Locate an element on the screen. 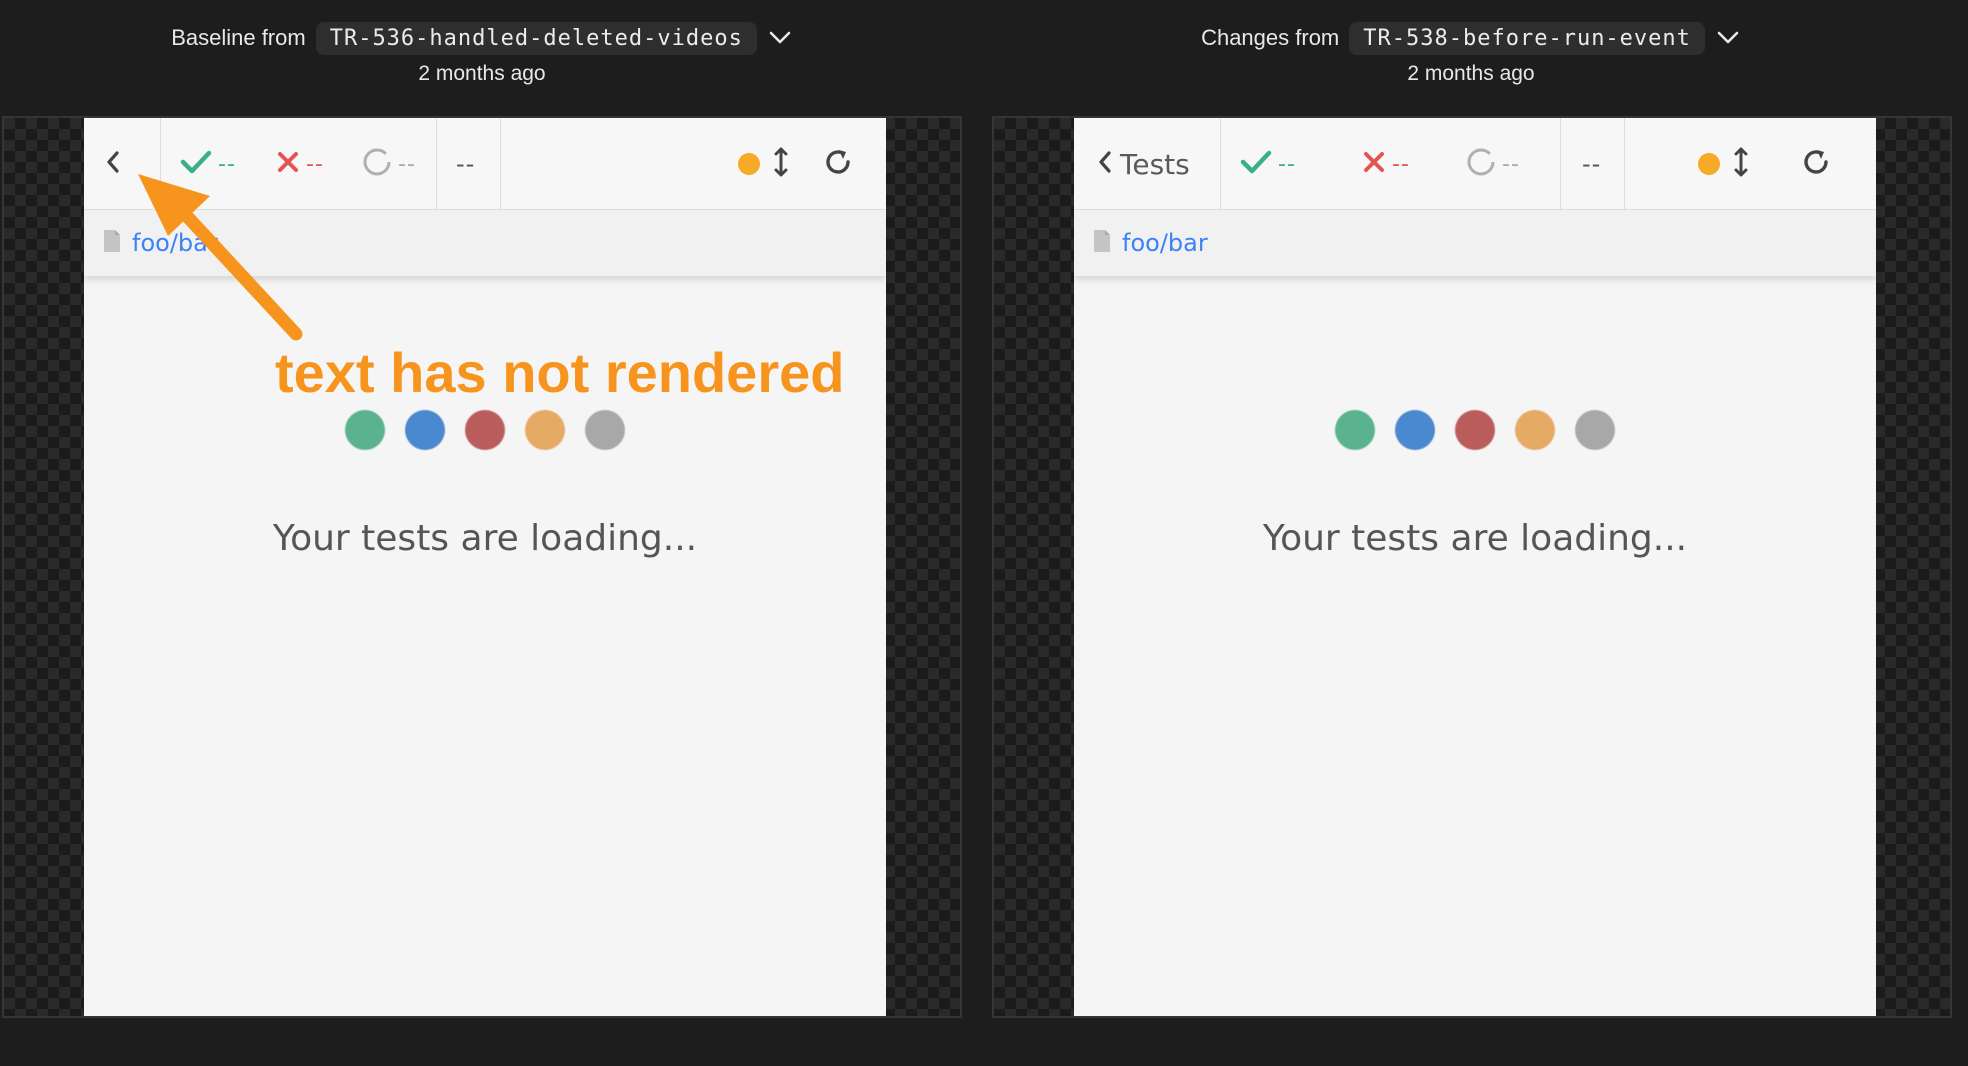 This screenshot has width=1968, height=1066. reporter-toolbar: -- -- -- -- is located at coordinates (485, 164).